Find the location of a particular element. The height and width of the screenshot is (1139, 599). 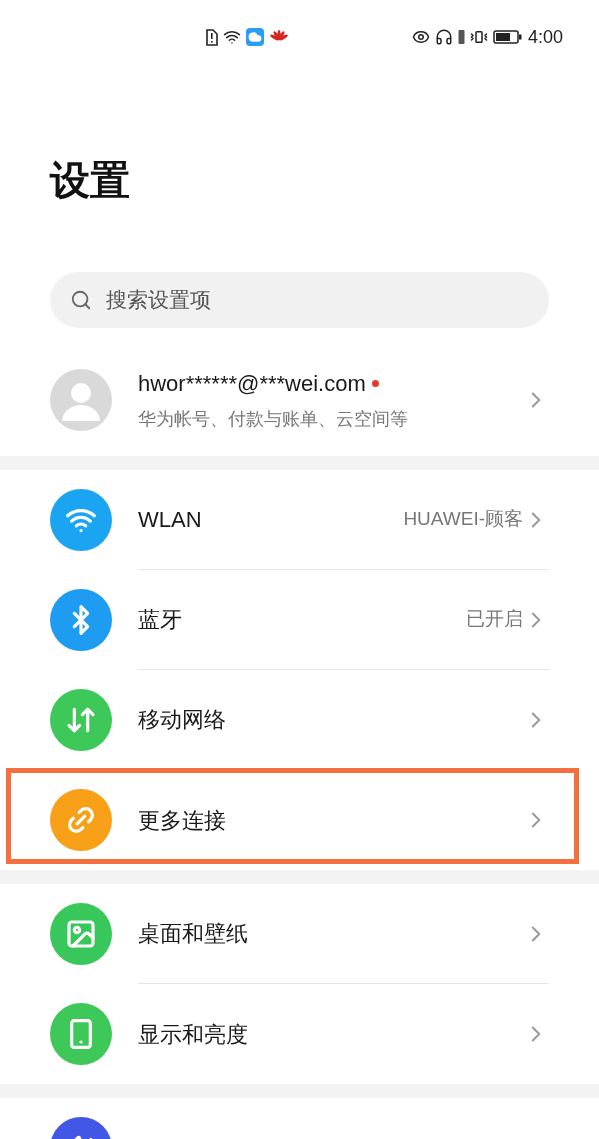

setting-label: 移动网络 is located at coordinates (330, 719).